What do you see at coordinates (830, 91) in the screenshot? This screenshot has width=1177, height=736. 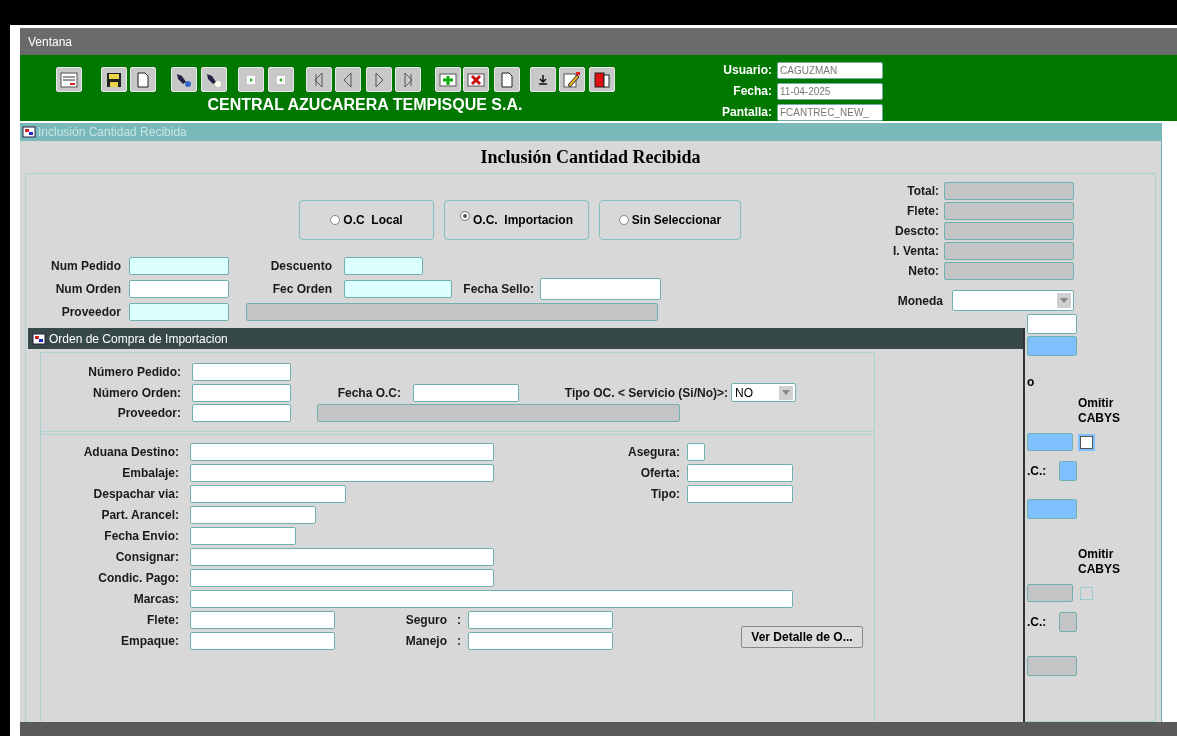 I see `session-field: 11-04-2025` at bounding box center [830, 91].